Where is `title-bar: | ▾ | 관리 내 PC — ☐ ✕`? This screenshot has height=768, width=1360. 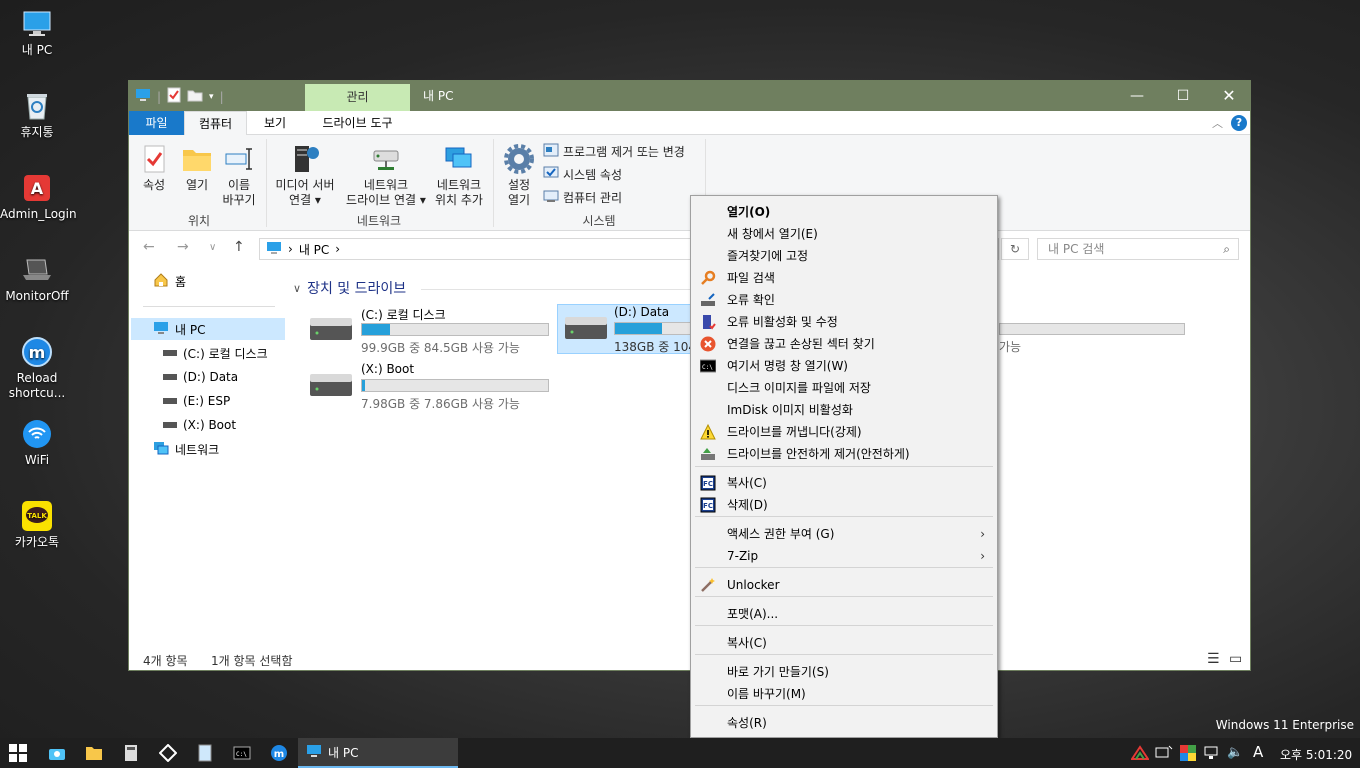 title-bar: | ▾ | 관리 내 PC — ☐ ✕ is located at coordinates (689, 96).